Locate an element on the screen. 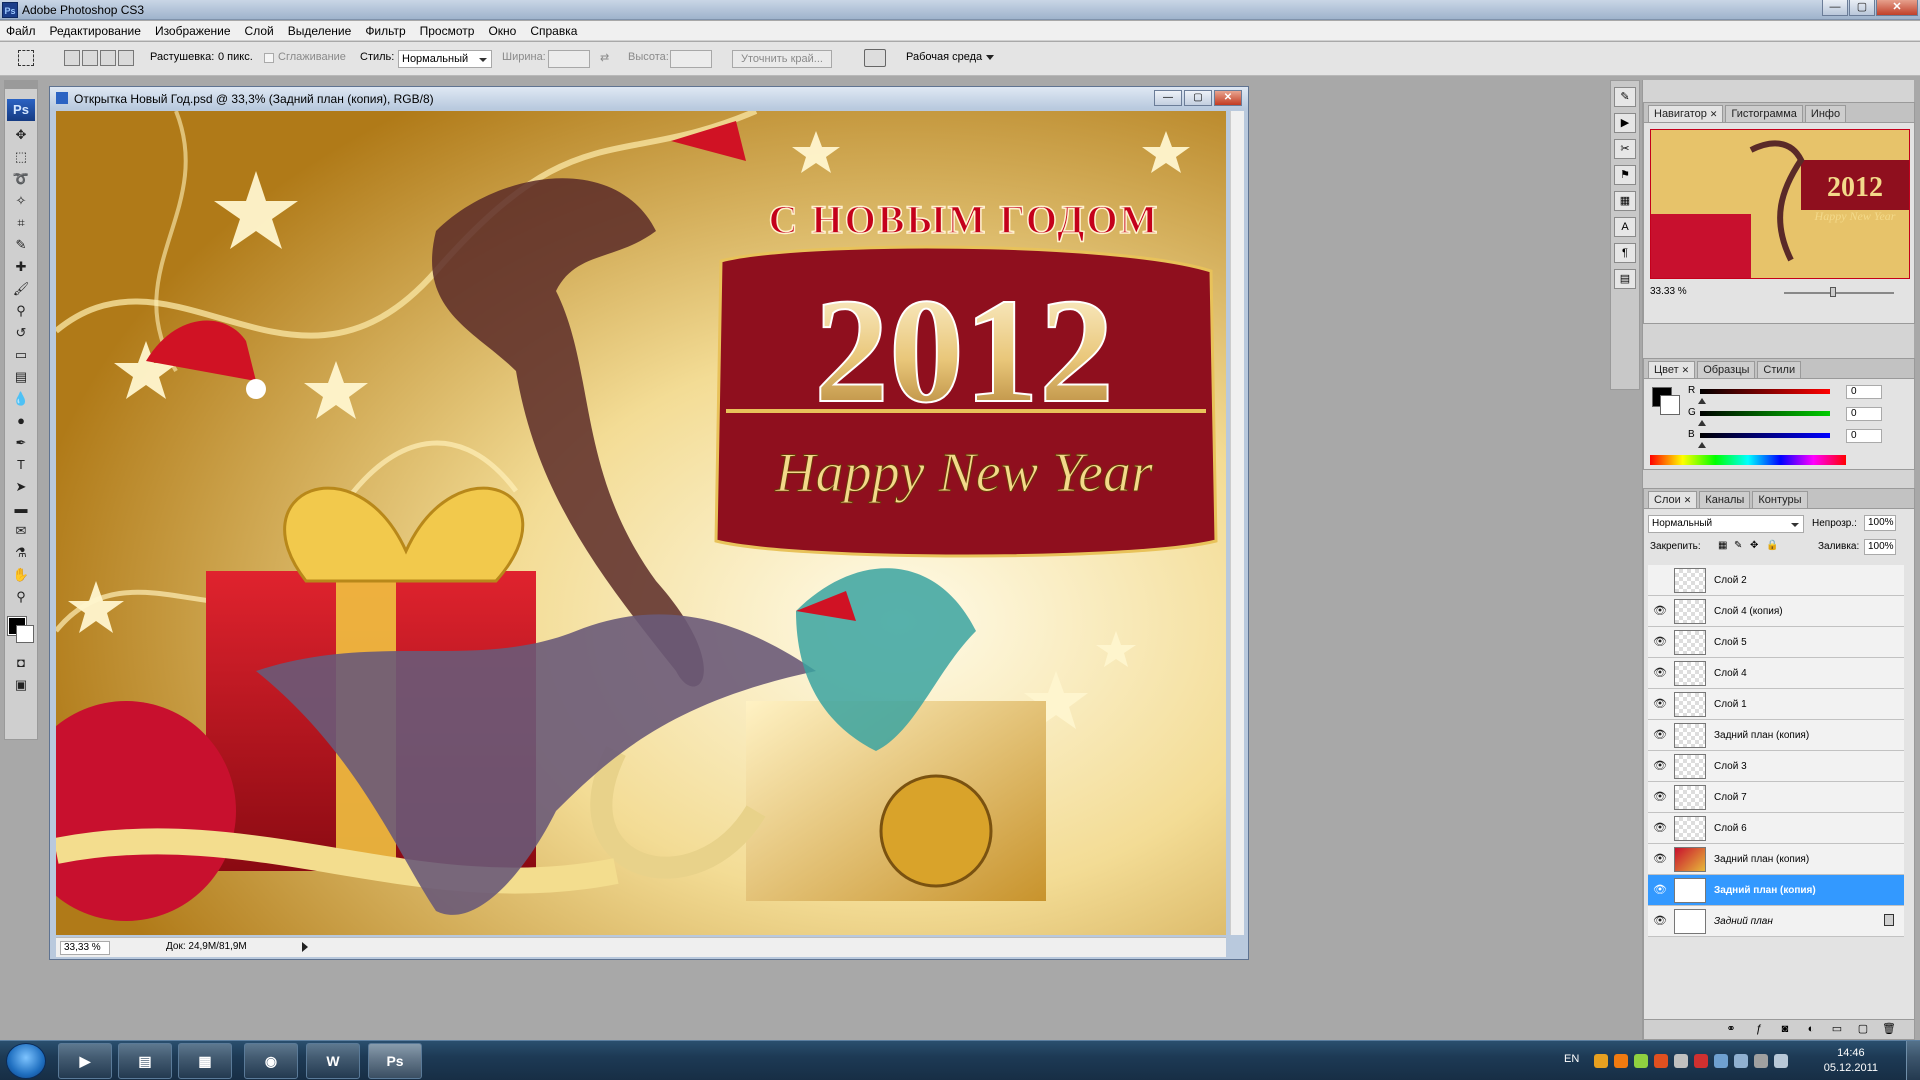 Image resolution: width=1920 pixels, height=1080 pixels. navigator-zoom-knob is located at coordinates (1833, 292).